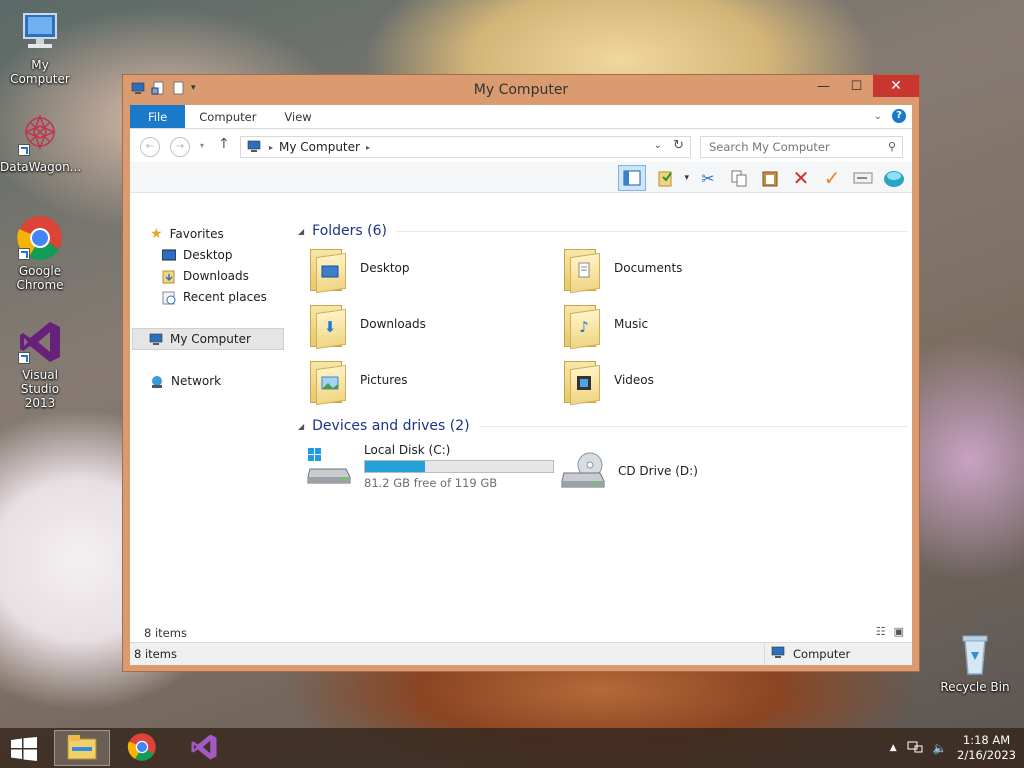  Describe the element at coordinates (169, 255) in the screenshot. I see `desktop-icon` at that location.